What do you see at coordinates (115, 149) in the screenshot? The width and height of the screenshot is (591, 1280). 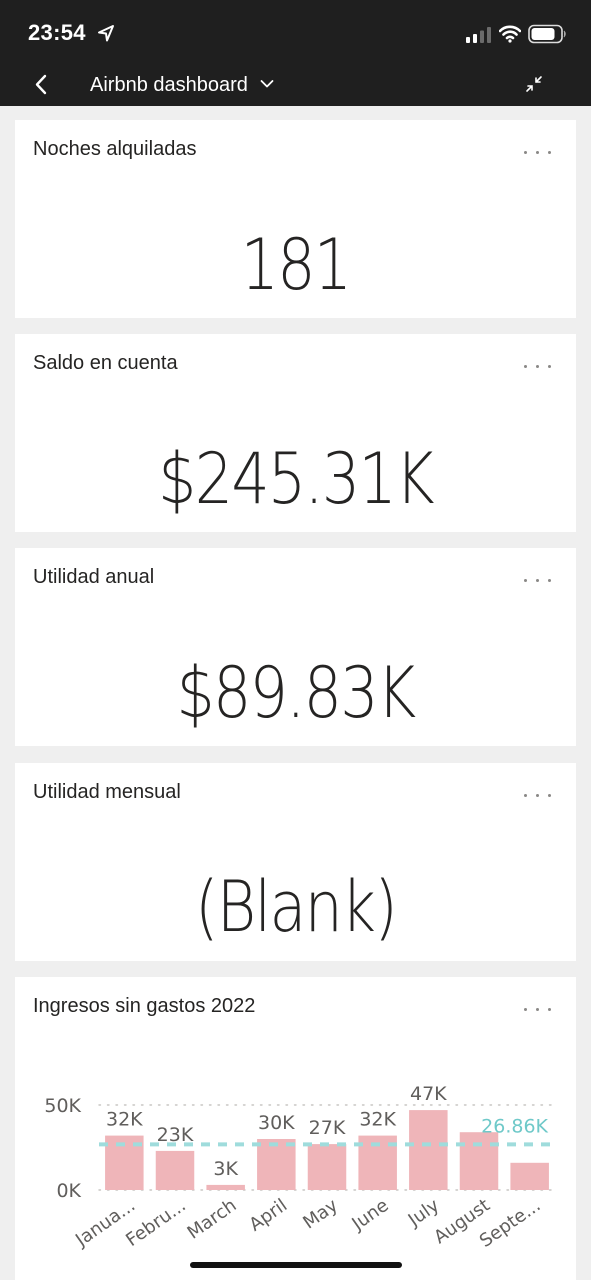 I see `tile-title: Noches alquiladas` at bounding box center [115, 149].